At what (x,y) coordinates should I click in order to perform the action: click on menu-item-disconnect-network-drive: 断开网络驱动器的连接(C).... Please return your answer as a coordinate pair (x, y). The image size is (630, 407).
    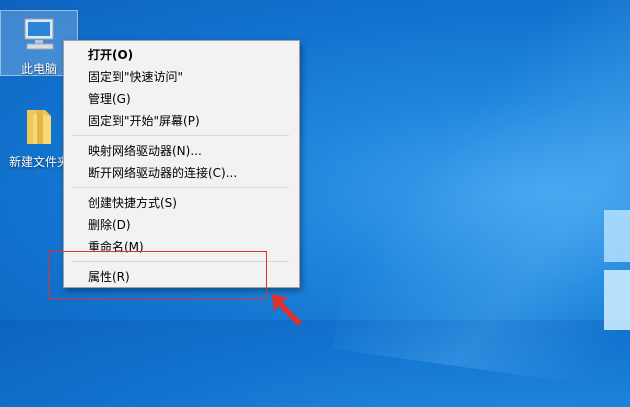
    Looking at the image, I should click on (181, 173).